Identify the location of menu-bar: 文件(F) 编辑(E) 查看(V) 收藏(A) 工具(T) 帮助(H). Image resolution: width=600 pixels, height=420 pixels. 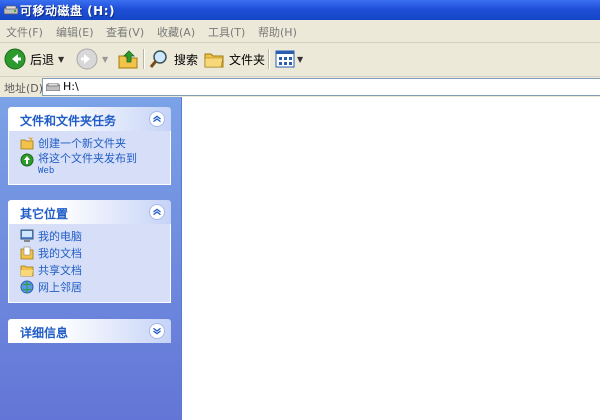
(300, 31).